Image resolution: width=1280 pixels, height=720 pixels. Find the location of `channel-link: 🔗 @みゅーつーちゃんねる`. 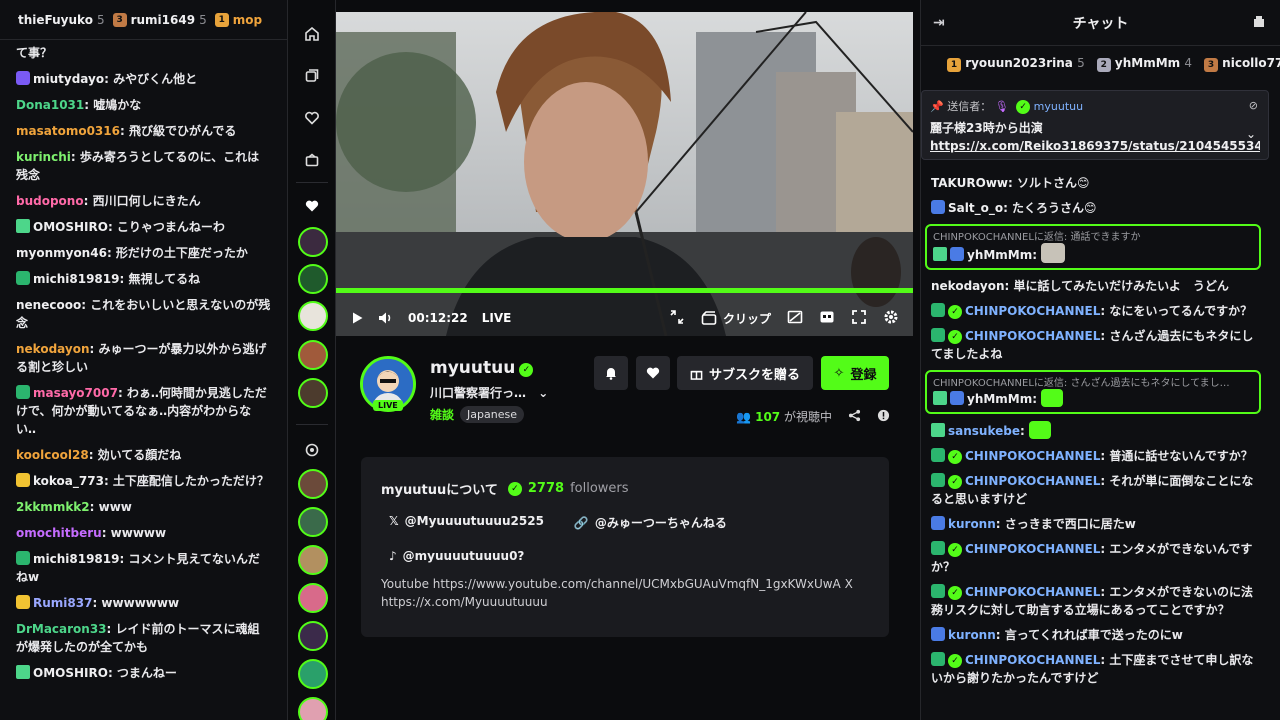

channel-link: 🔗 @みゅーつーちゃんねる is located at coordinates (650, 522).